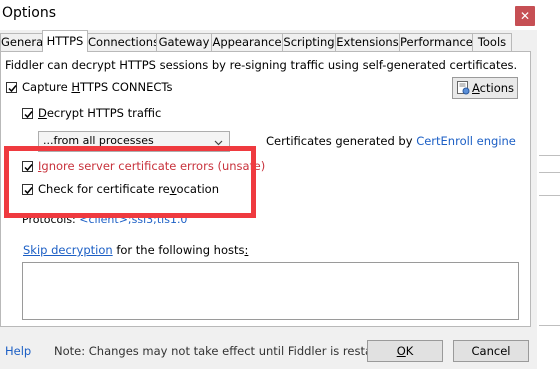 The image size is (560, 369). What do you see at coordinates (436, 42) in the screenshot?
I see `tab-performance: Performance` at bounding box center [436, 42].